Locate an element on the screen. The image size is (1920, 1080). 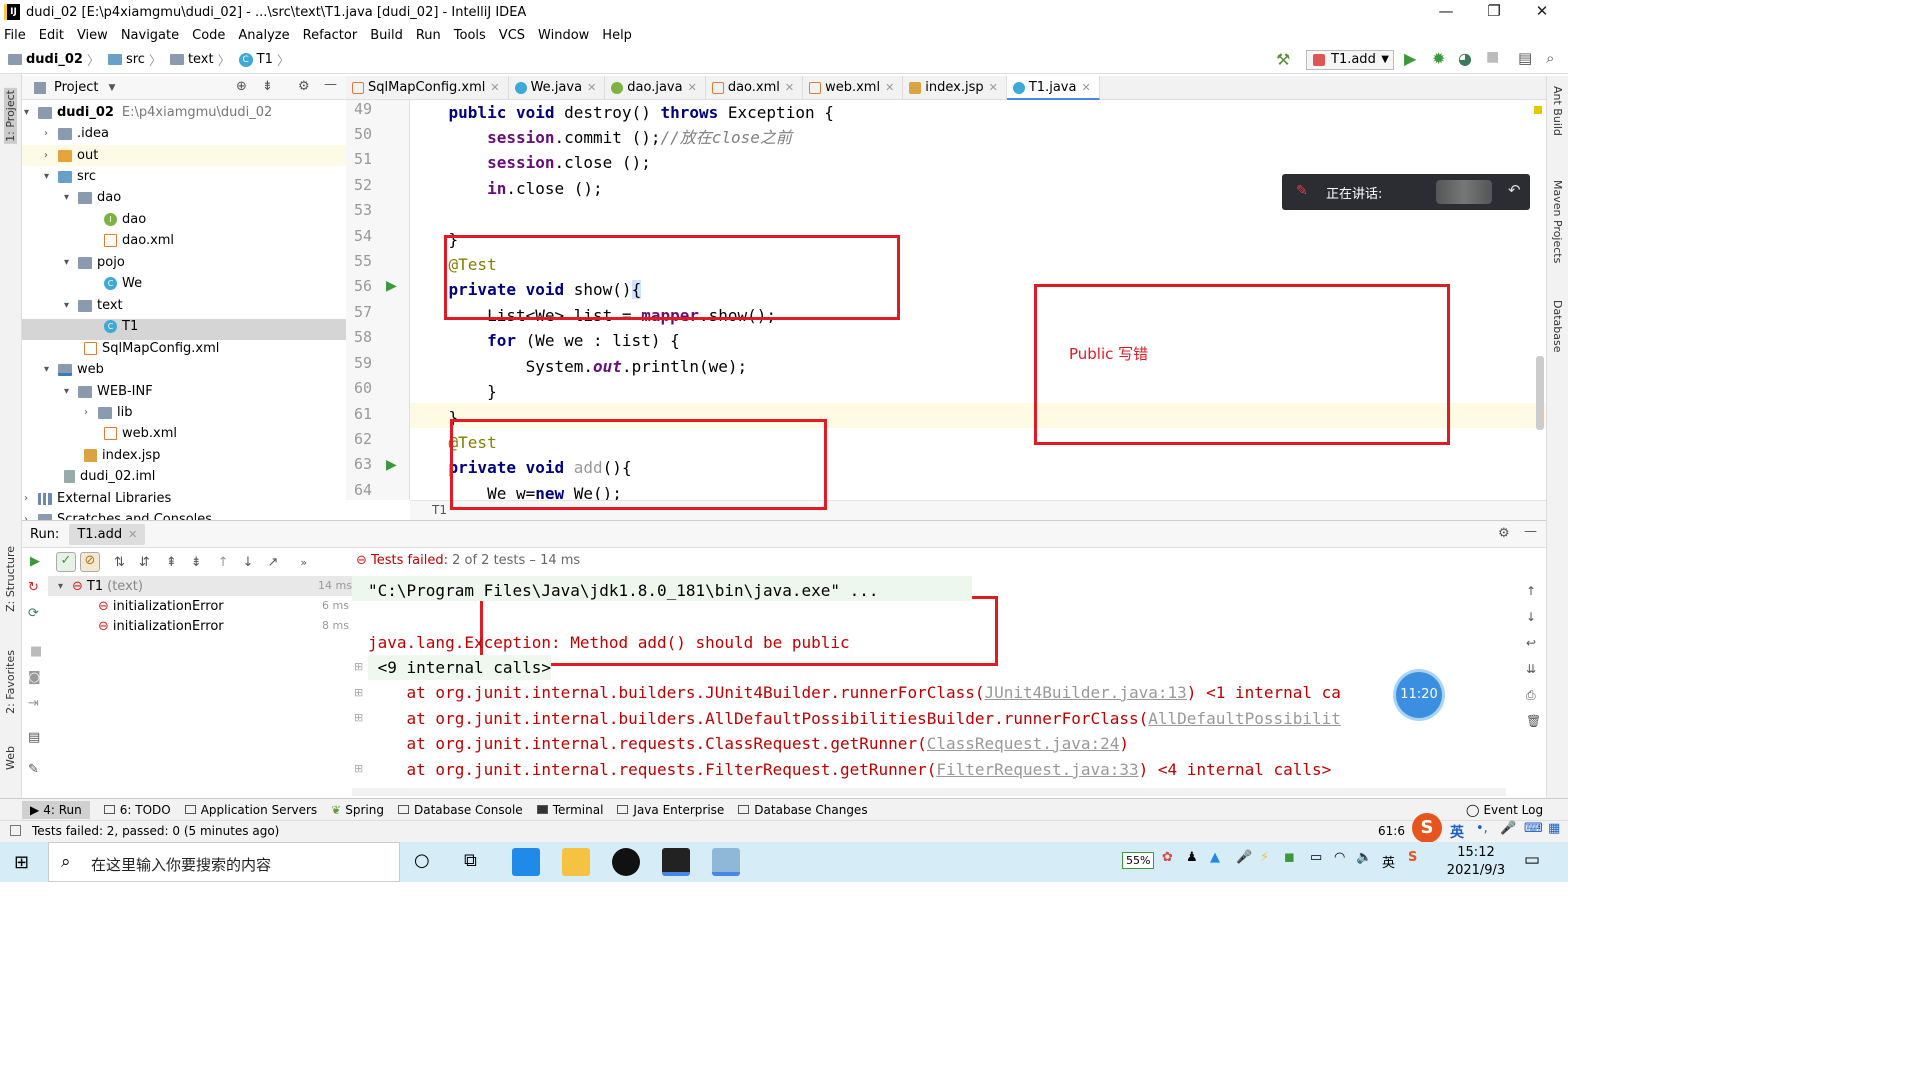
menu-analyze: Analyze is located at coordinates (263, 35).